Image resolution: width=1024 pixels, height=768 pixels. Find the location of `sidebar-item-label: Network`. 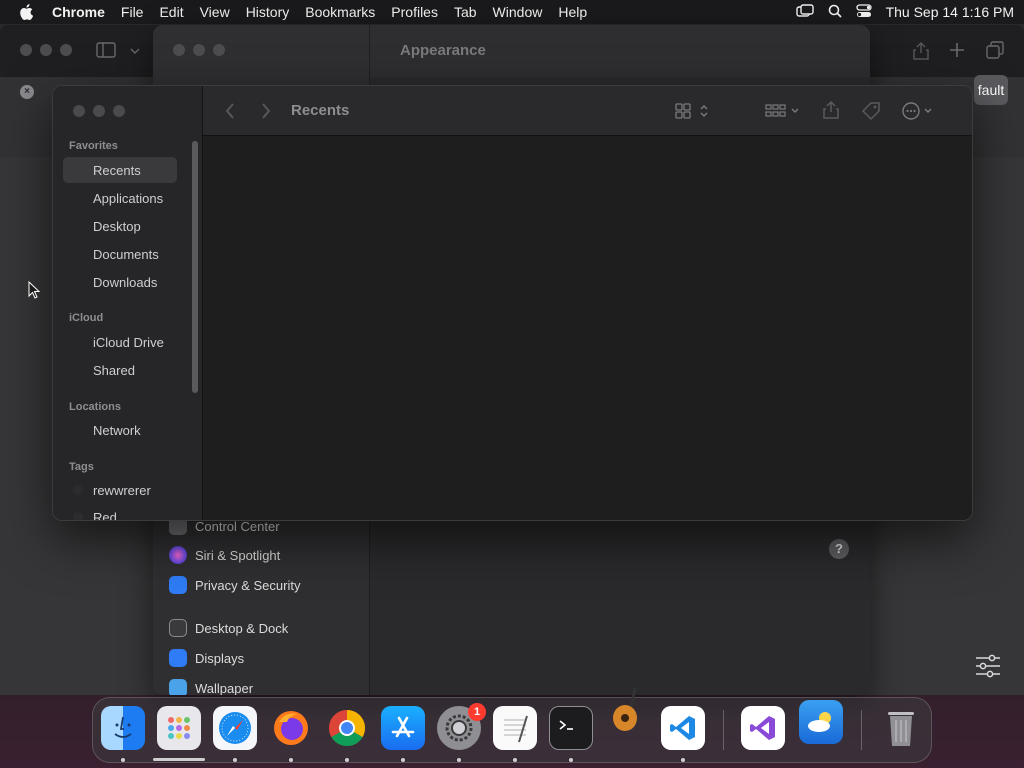

sidebar-item-label: Network is located at coordinates (117, 430).